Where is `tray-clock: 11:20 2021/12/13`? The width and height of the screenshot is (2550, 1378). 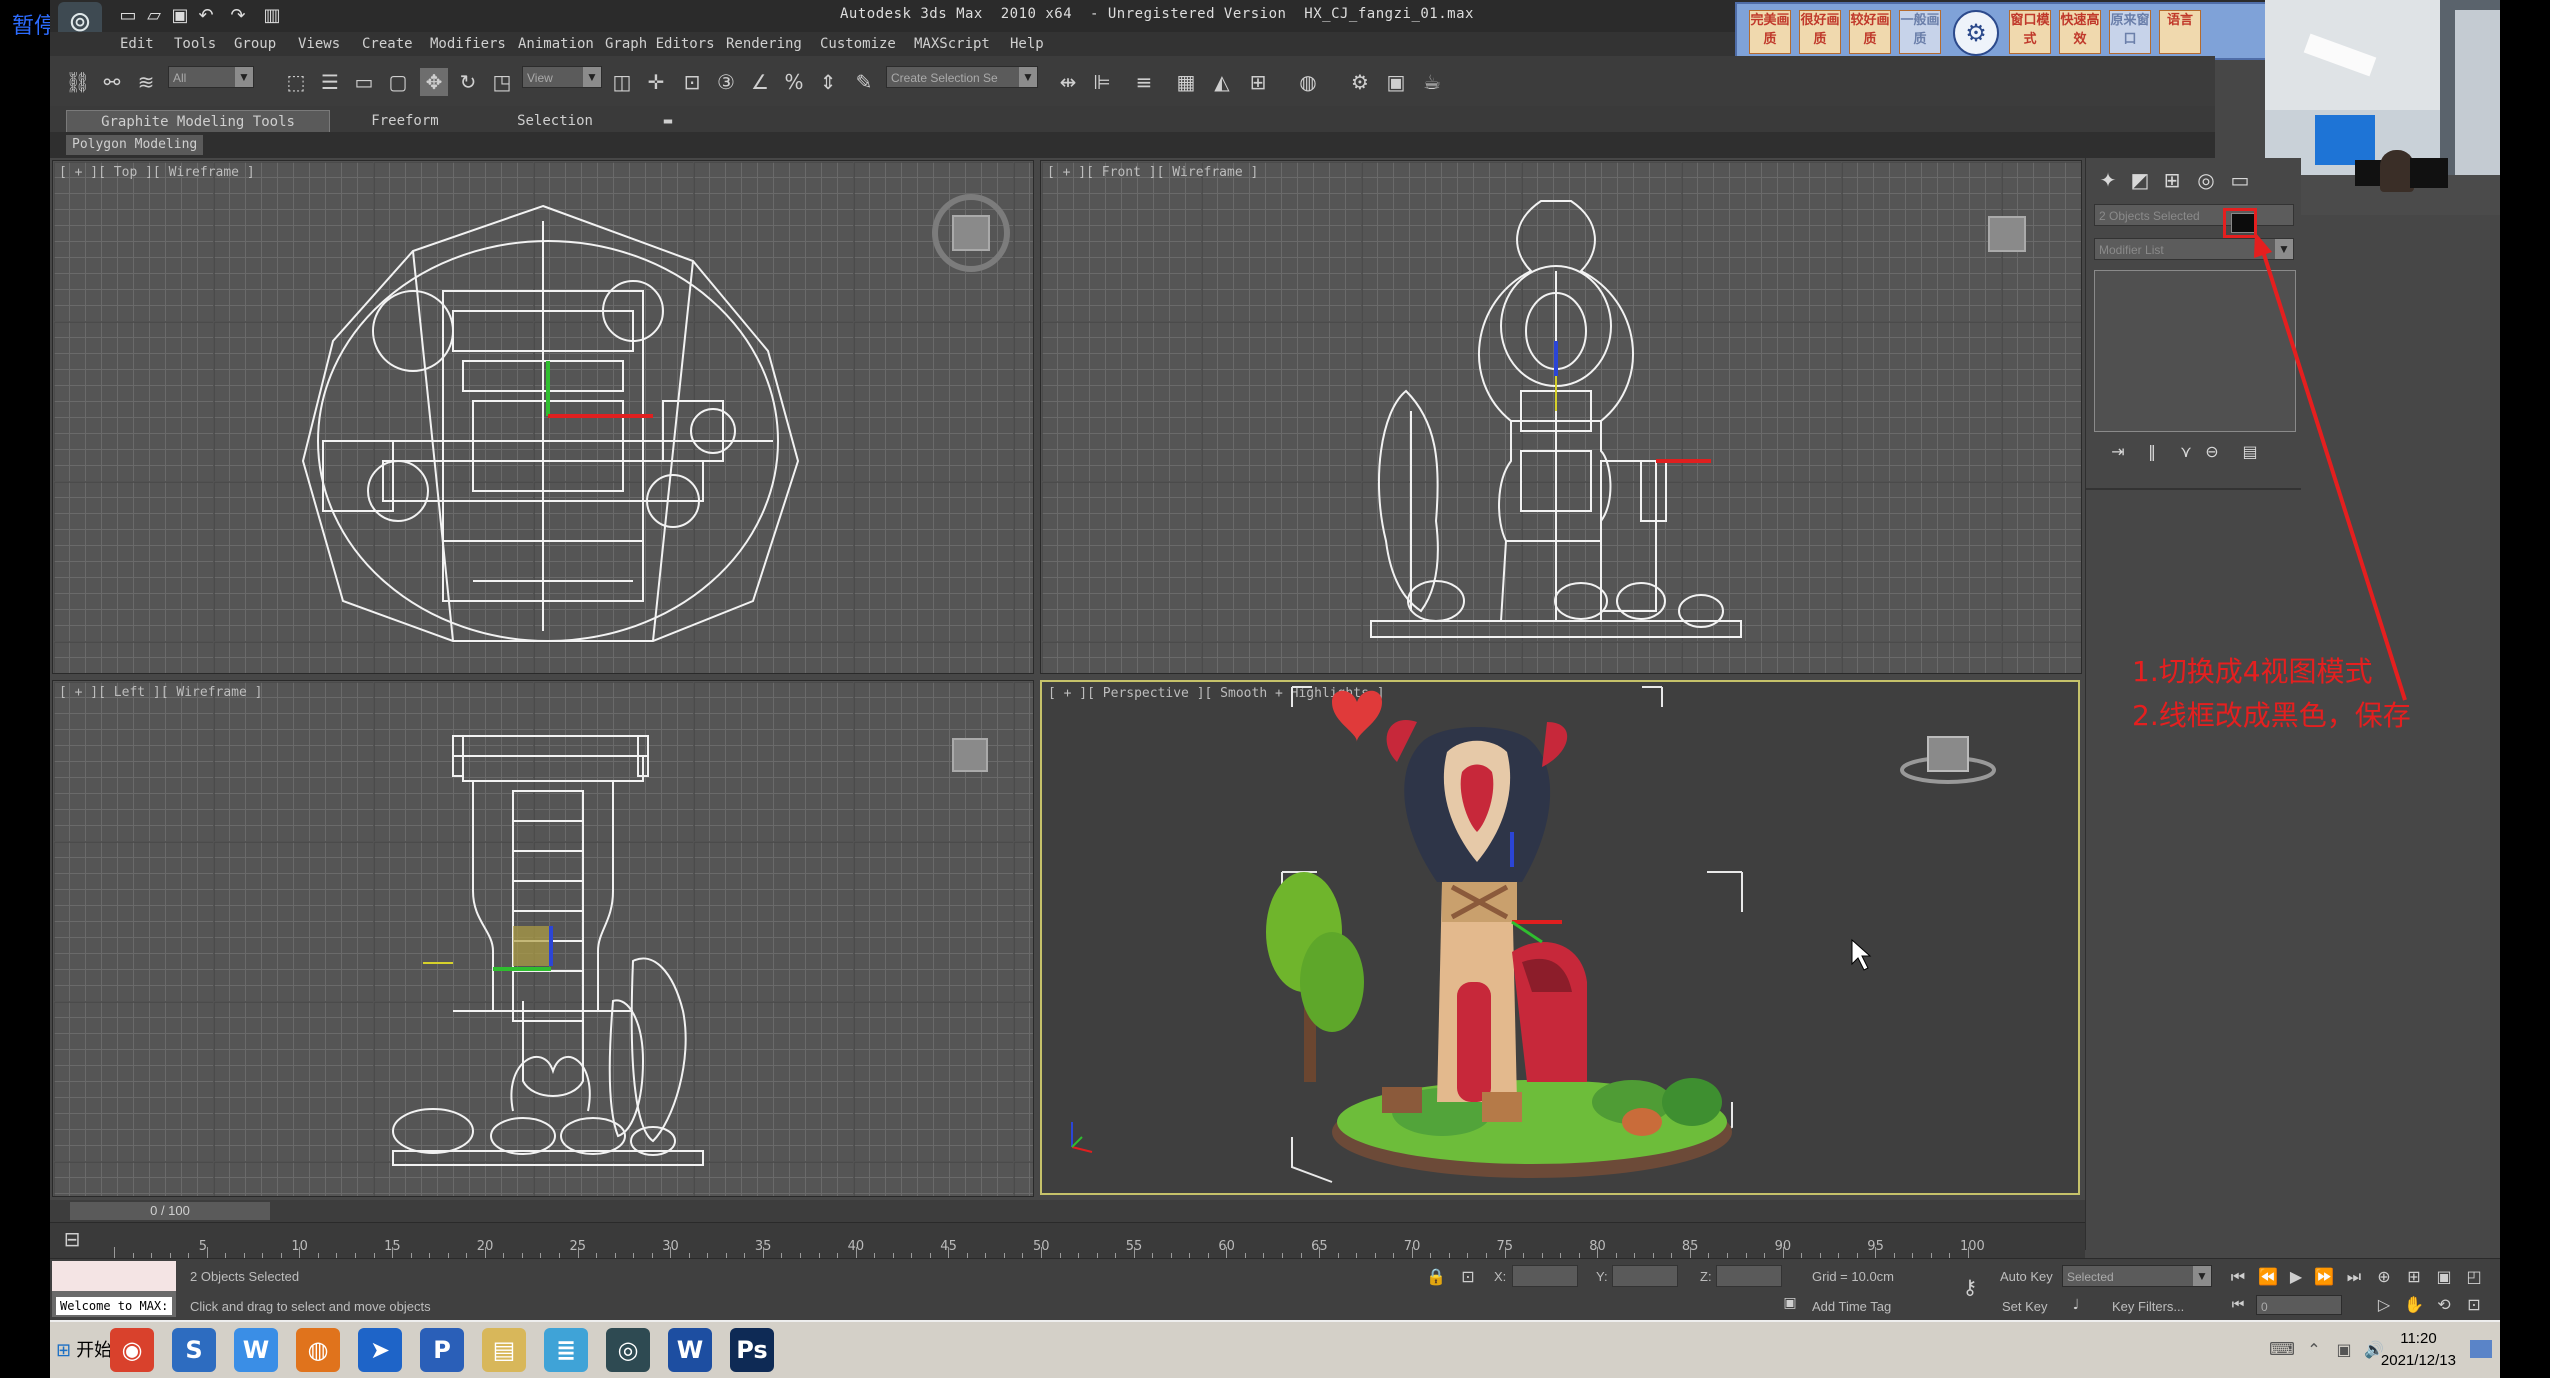 tray-clock: 11:20 2021/12/13 is located at coordinates (2418, 1350).